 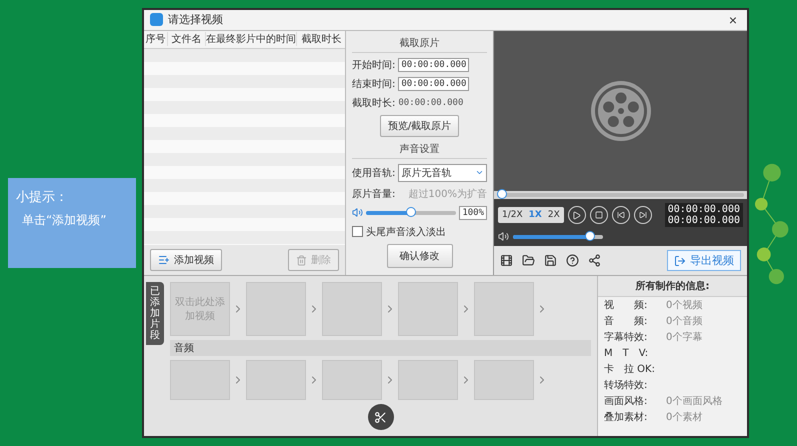 I want to click on section-heading: 截取原片, so click(x=419, y=44).